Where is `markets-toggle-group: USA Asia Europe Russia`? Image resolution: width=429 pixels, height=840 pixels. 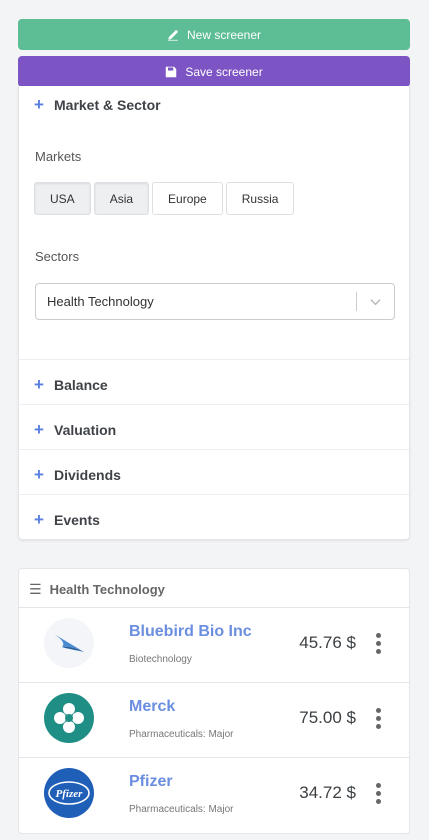 markets-toggle-group: USA Asia Europe Russia is located at coordinates (164, 198).